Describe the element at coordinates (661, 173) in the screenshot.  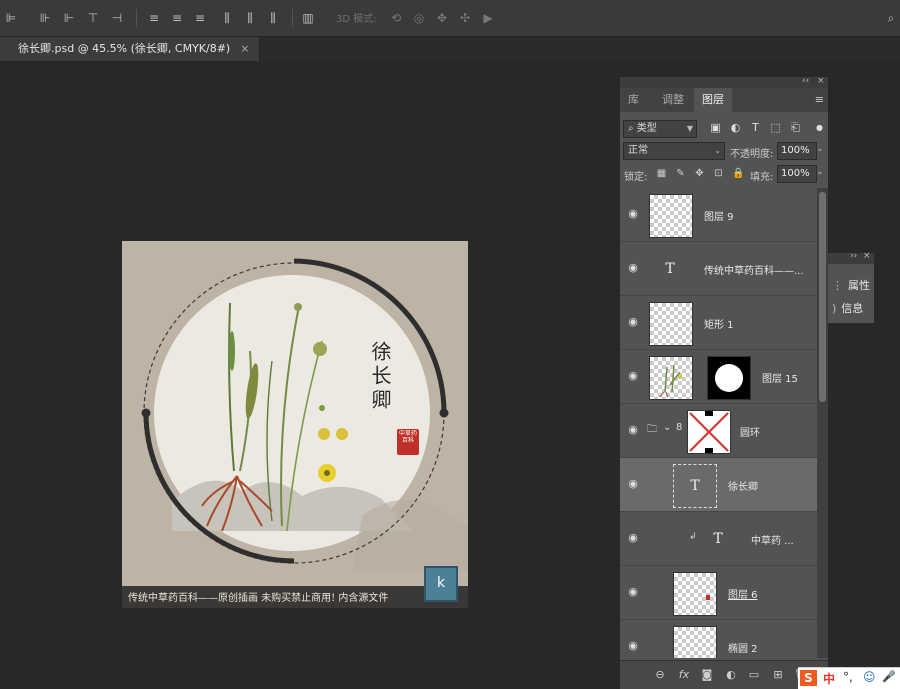
I see `lock-transparent-icon: ▦` at that location.